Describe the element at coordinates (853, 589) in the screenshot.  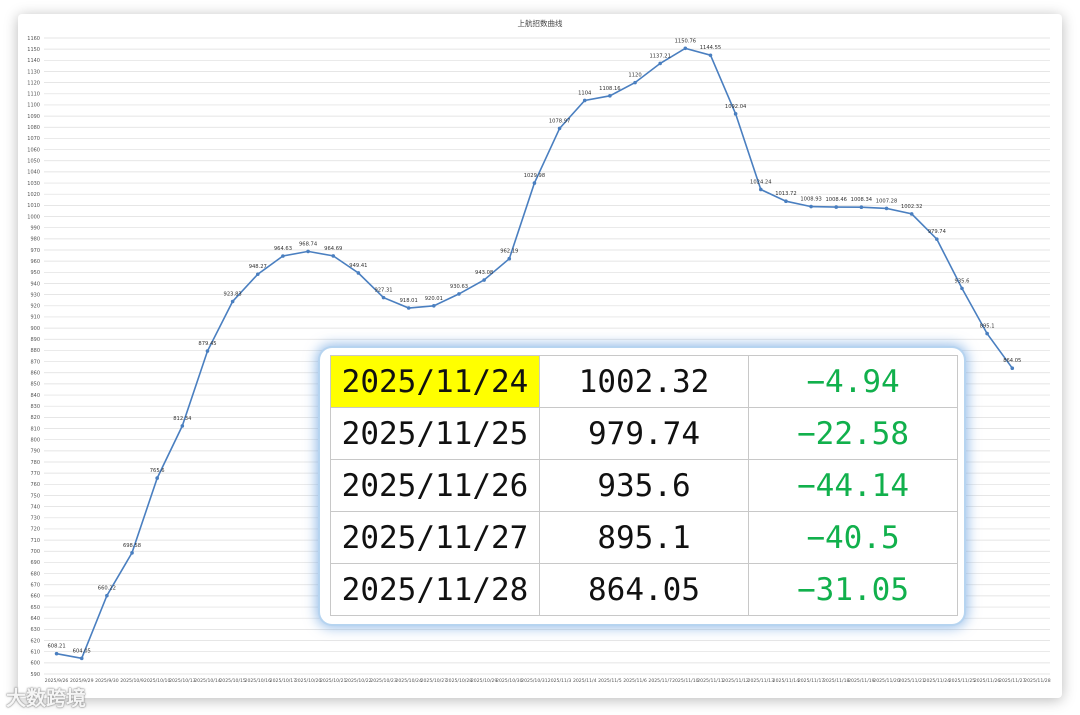
I see `table-cell-change: −31.05` at that location.